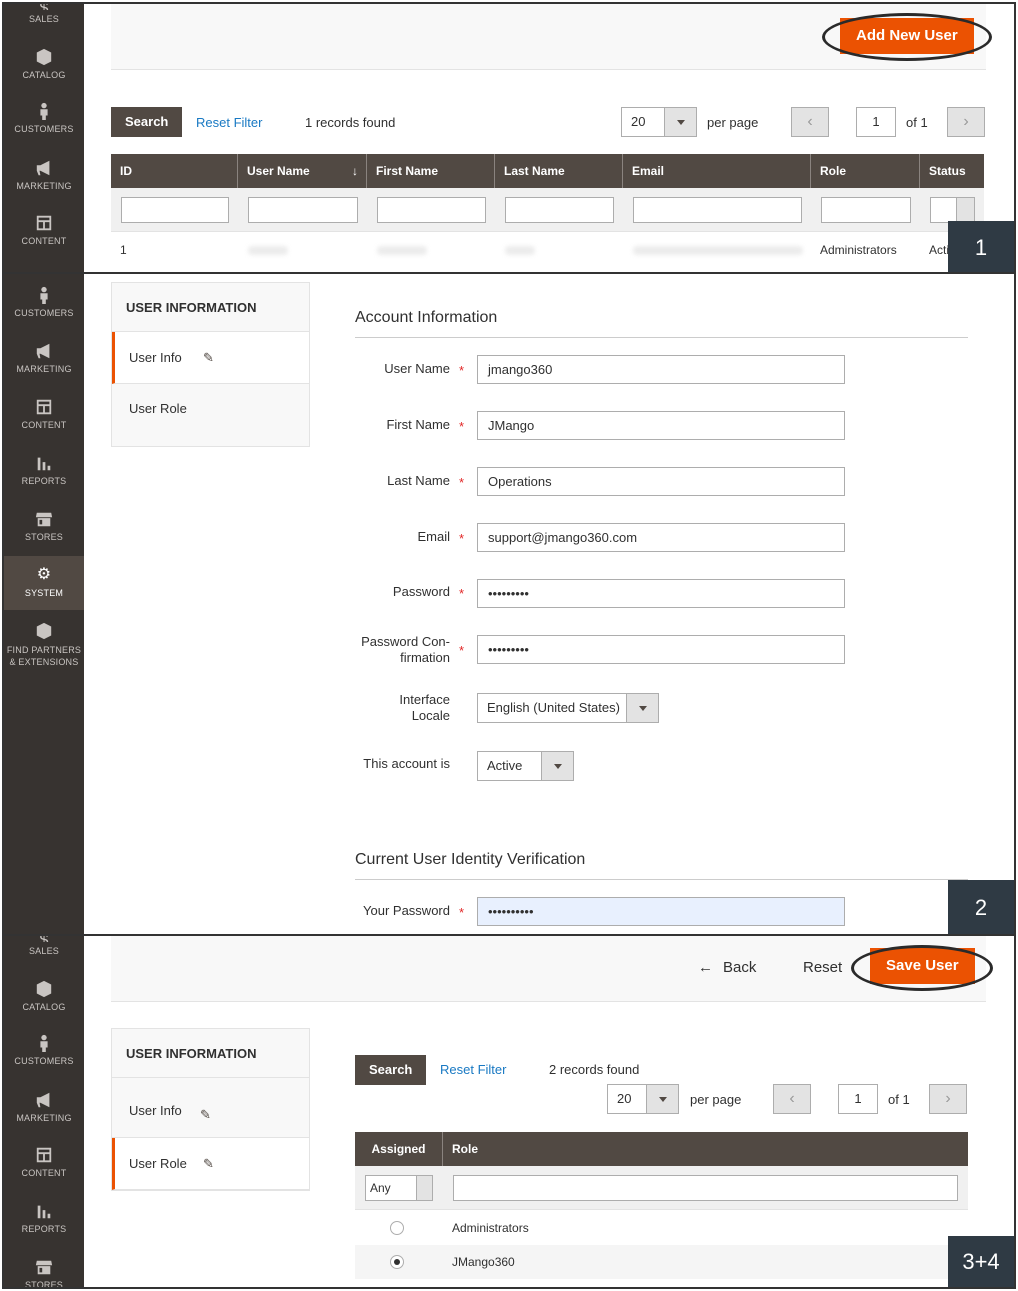 The width and height of the screenshot is (1018, 1291). Describe the element at coordinates (483, 1262) in the screenshot. I see `cell-role: JMango360` at that location.